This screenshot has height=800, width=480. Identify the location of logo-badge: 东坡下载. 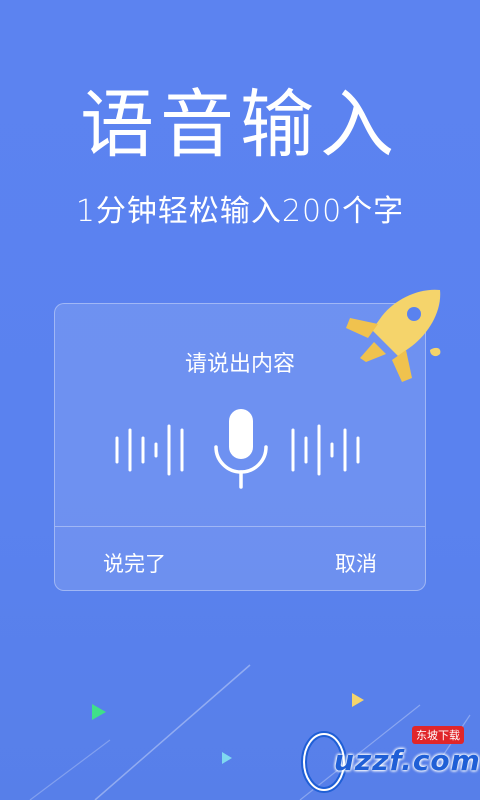
(438, 735).